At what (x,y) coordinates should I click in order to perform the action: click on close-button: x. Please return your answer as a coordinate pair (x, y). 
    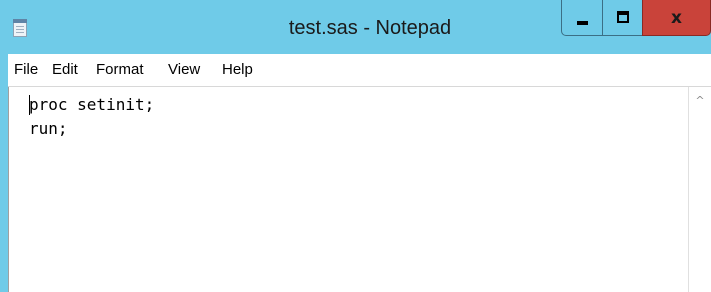
    Looking at the image, I should click on (676, 18).